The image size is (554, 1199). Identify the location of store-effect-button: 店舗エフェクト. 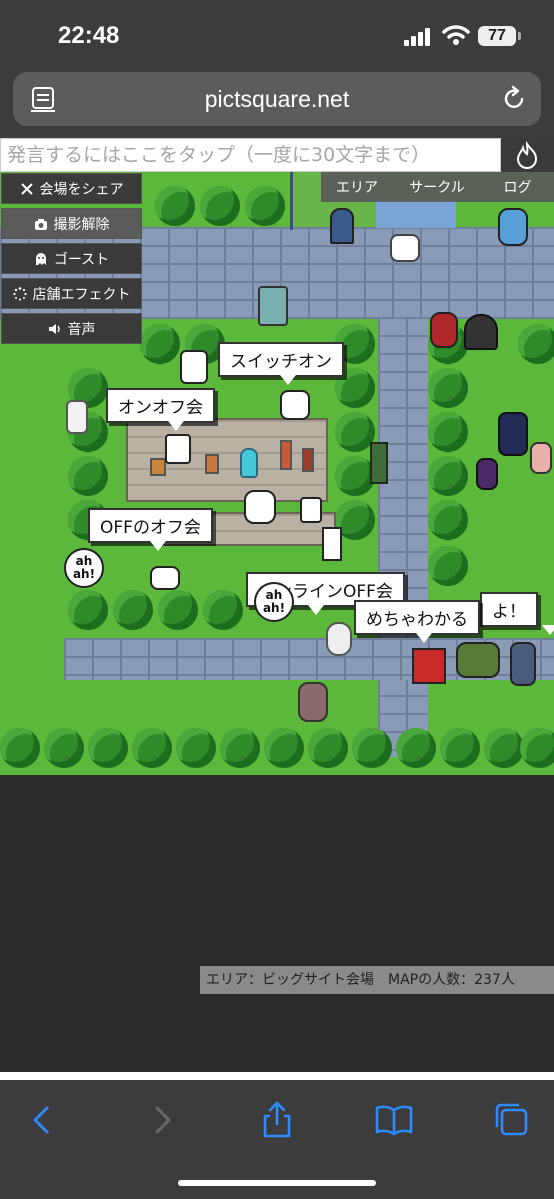
(71, 293).